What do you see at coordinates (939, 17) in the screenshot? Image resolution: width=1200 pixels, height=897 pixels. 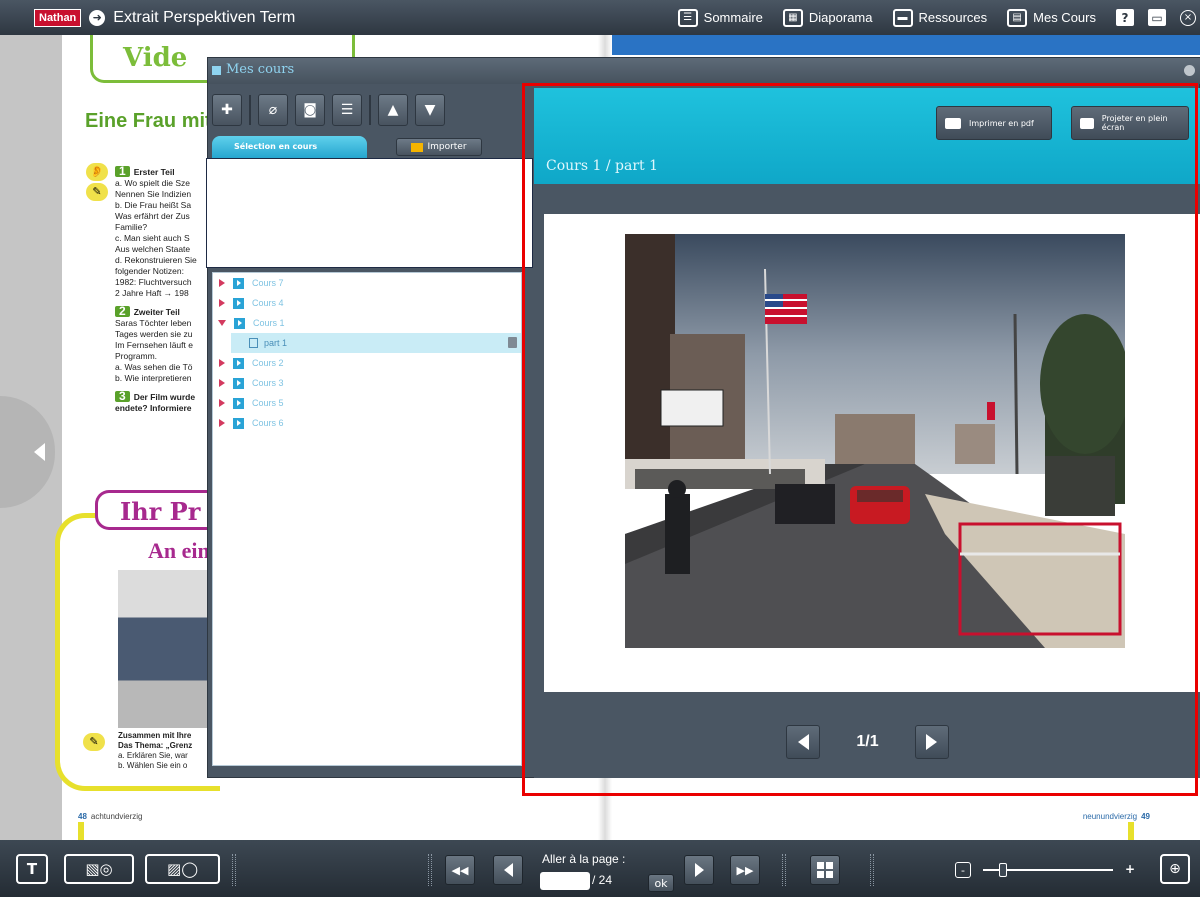 I see `nav-ressources-button: ▬ Ressources` at bounding box center [939, 17].